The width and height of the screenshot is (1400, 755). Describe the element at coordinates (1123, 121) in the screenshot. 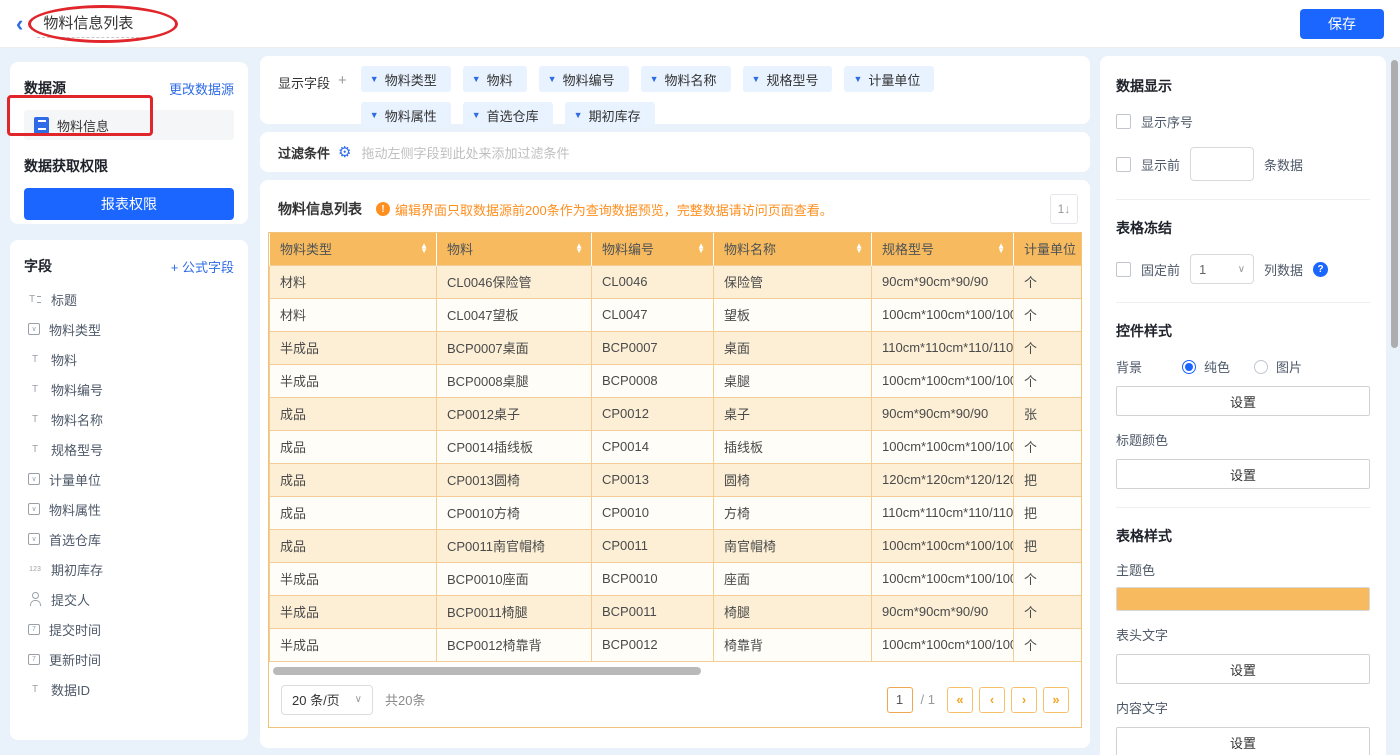

I see `show-index-checkbox` at that location.